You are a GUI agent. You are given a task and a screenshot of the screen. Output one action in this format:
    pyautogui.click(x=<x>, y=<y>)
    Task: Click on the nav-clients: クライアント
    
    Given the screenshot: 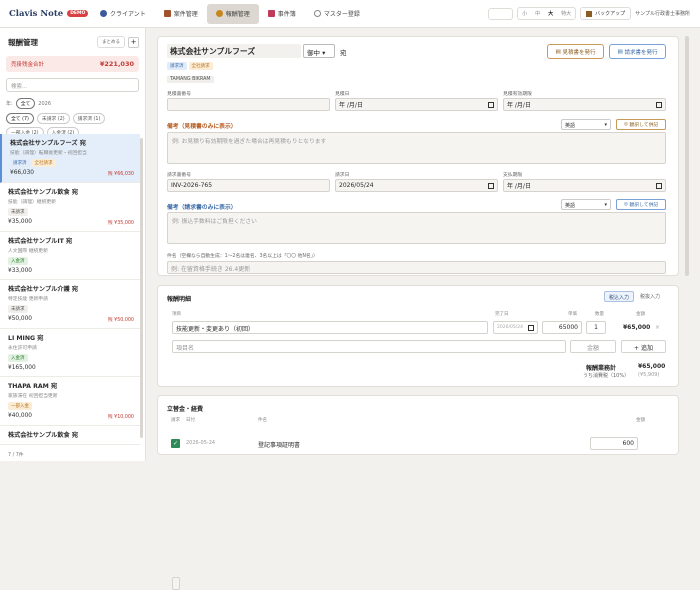 What is the action you would take?
    pyautogui.click(x=123, y=14)
    